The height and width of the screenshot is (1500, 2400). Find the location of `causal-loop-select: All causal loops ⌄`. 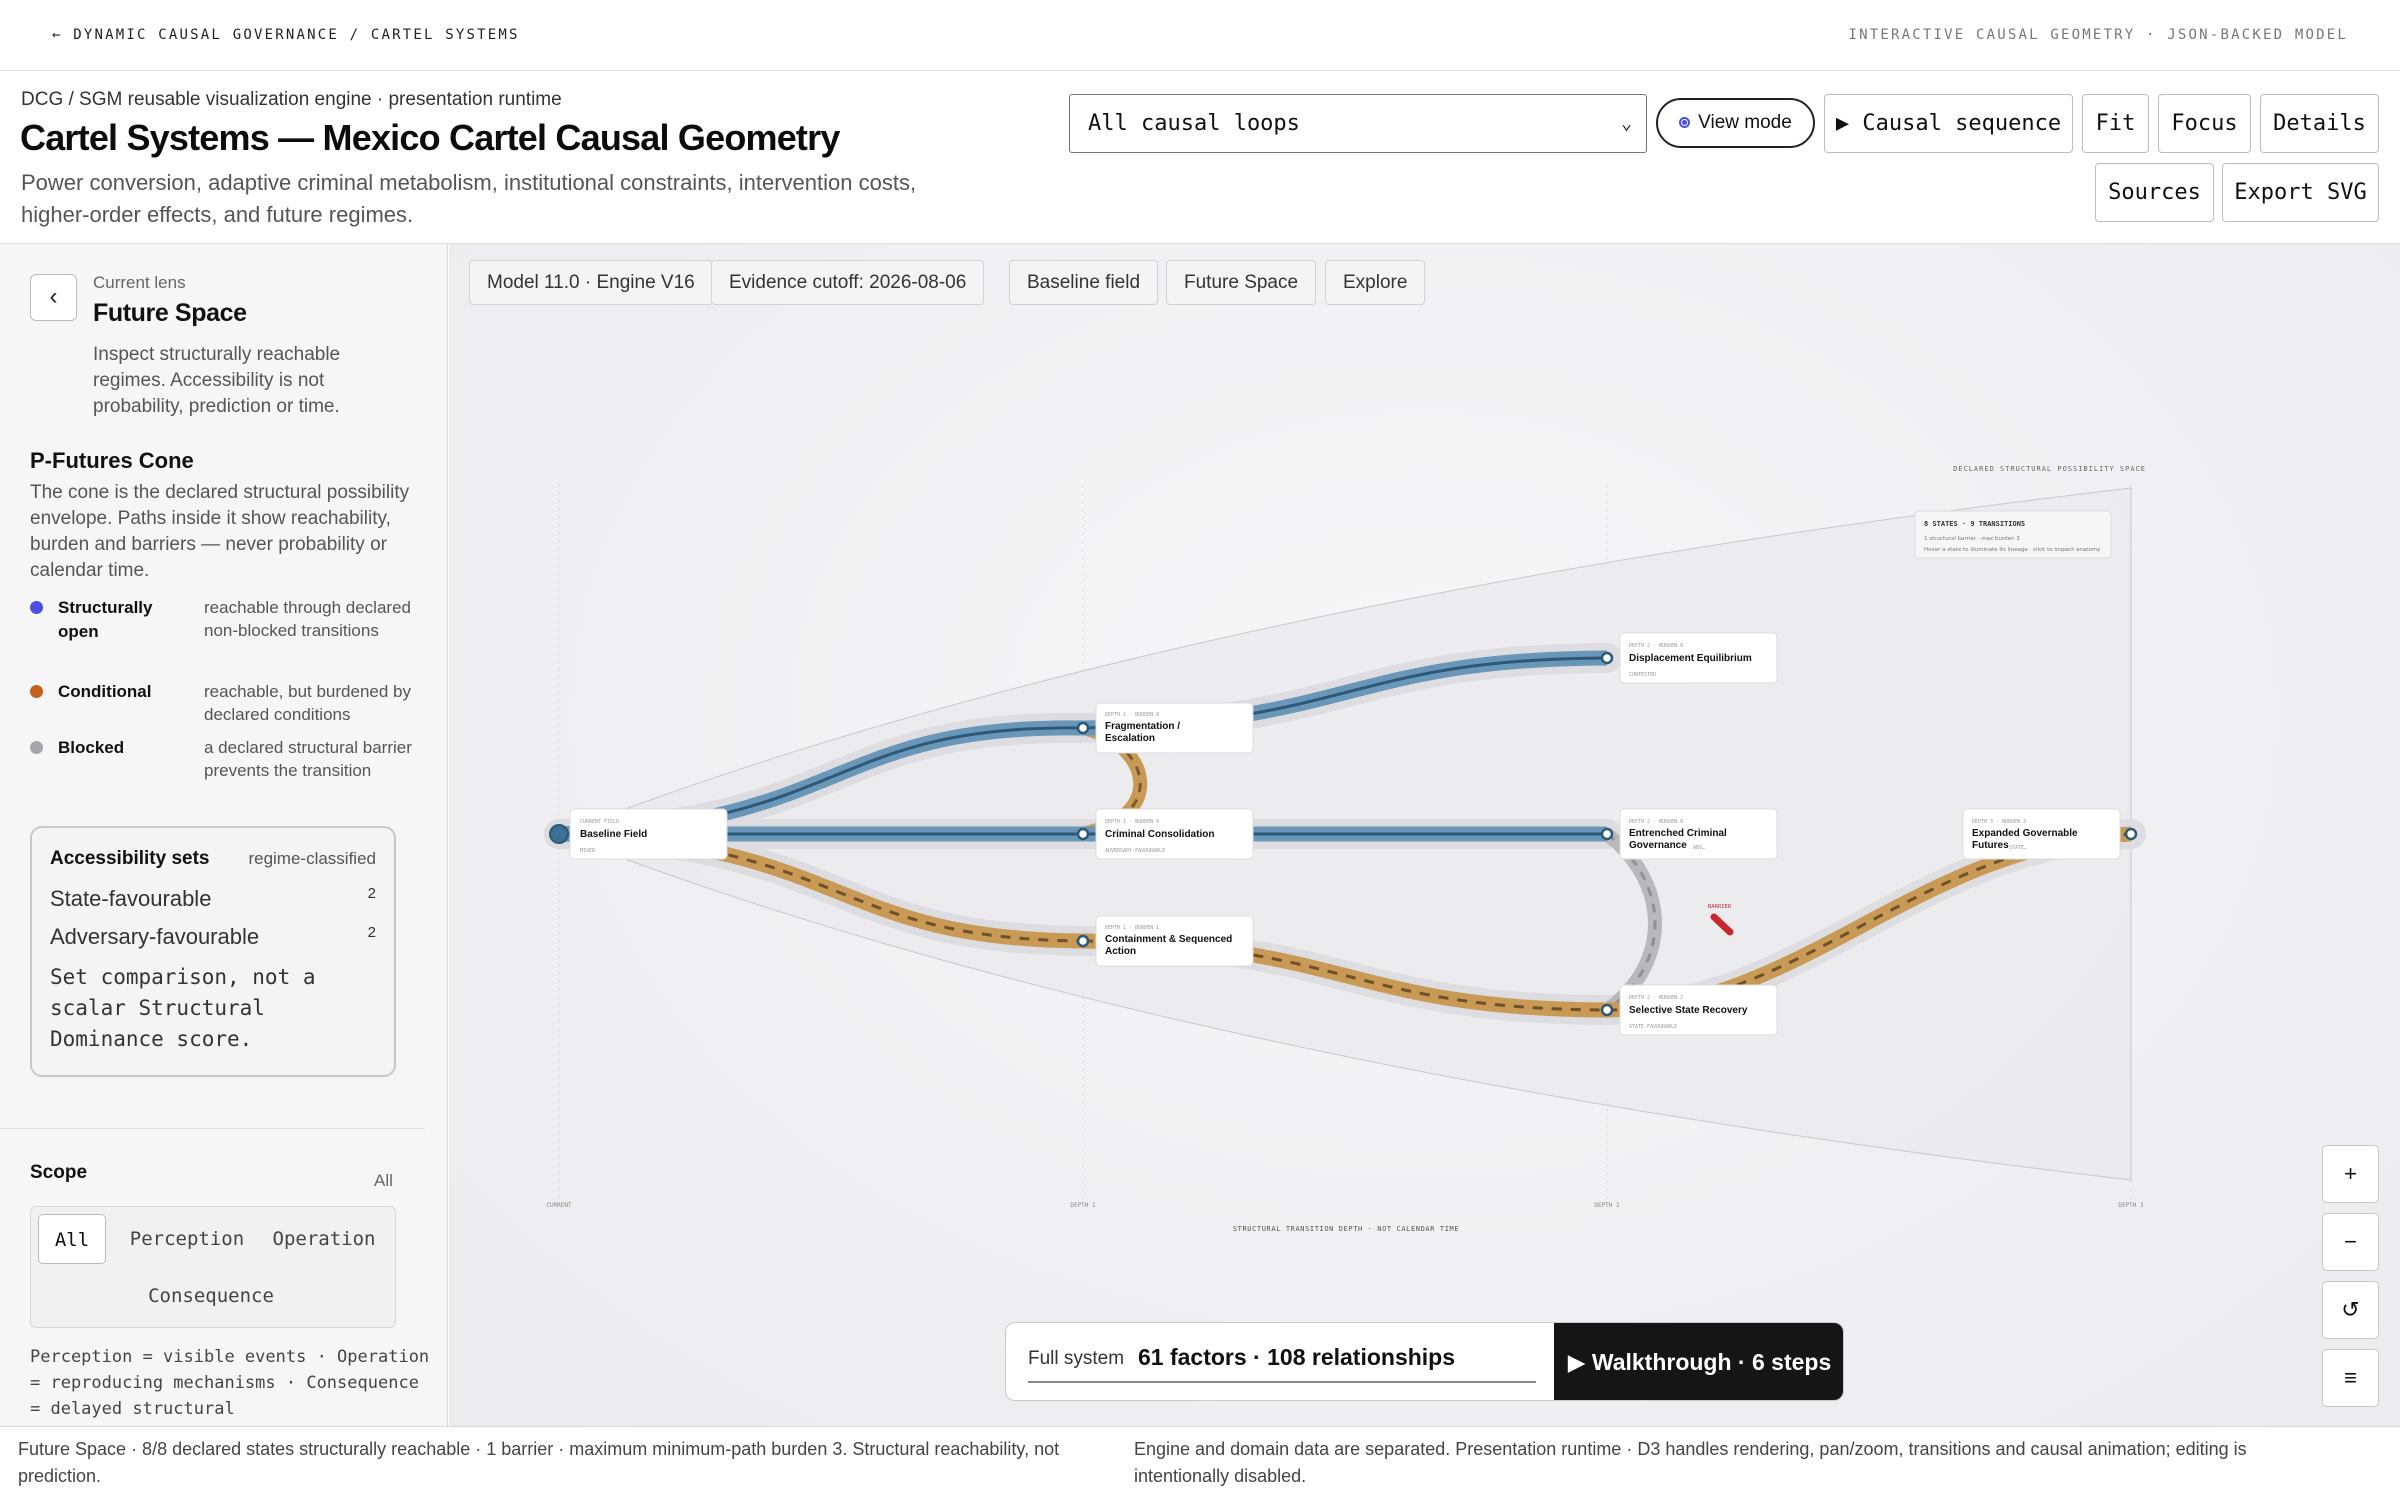

causal-loop-select: All causal loops ⌄ is located at coordinates (1358, 123).